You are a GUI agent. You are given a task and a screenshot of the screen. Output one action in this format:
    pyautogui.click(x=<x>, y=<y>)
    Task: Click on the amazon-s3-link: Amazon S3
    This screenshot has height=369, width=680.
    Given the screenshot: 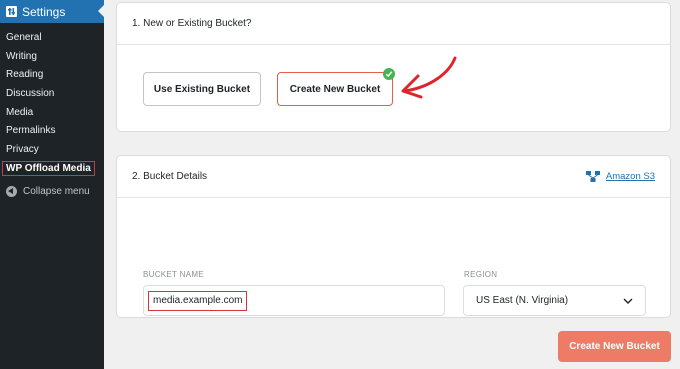 What is the action you would take?
    pyautogui.click(x=620, y=176)
    